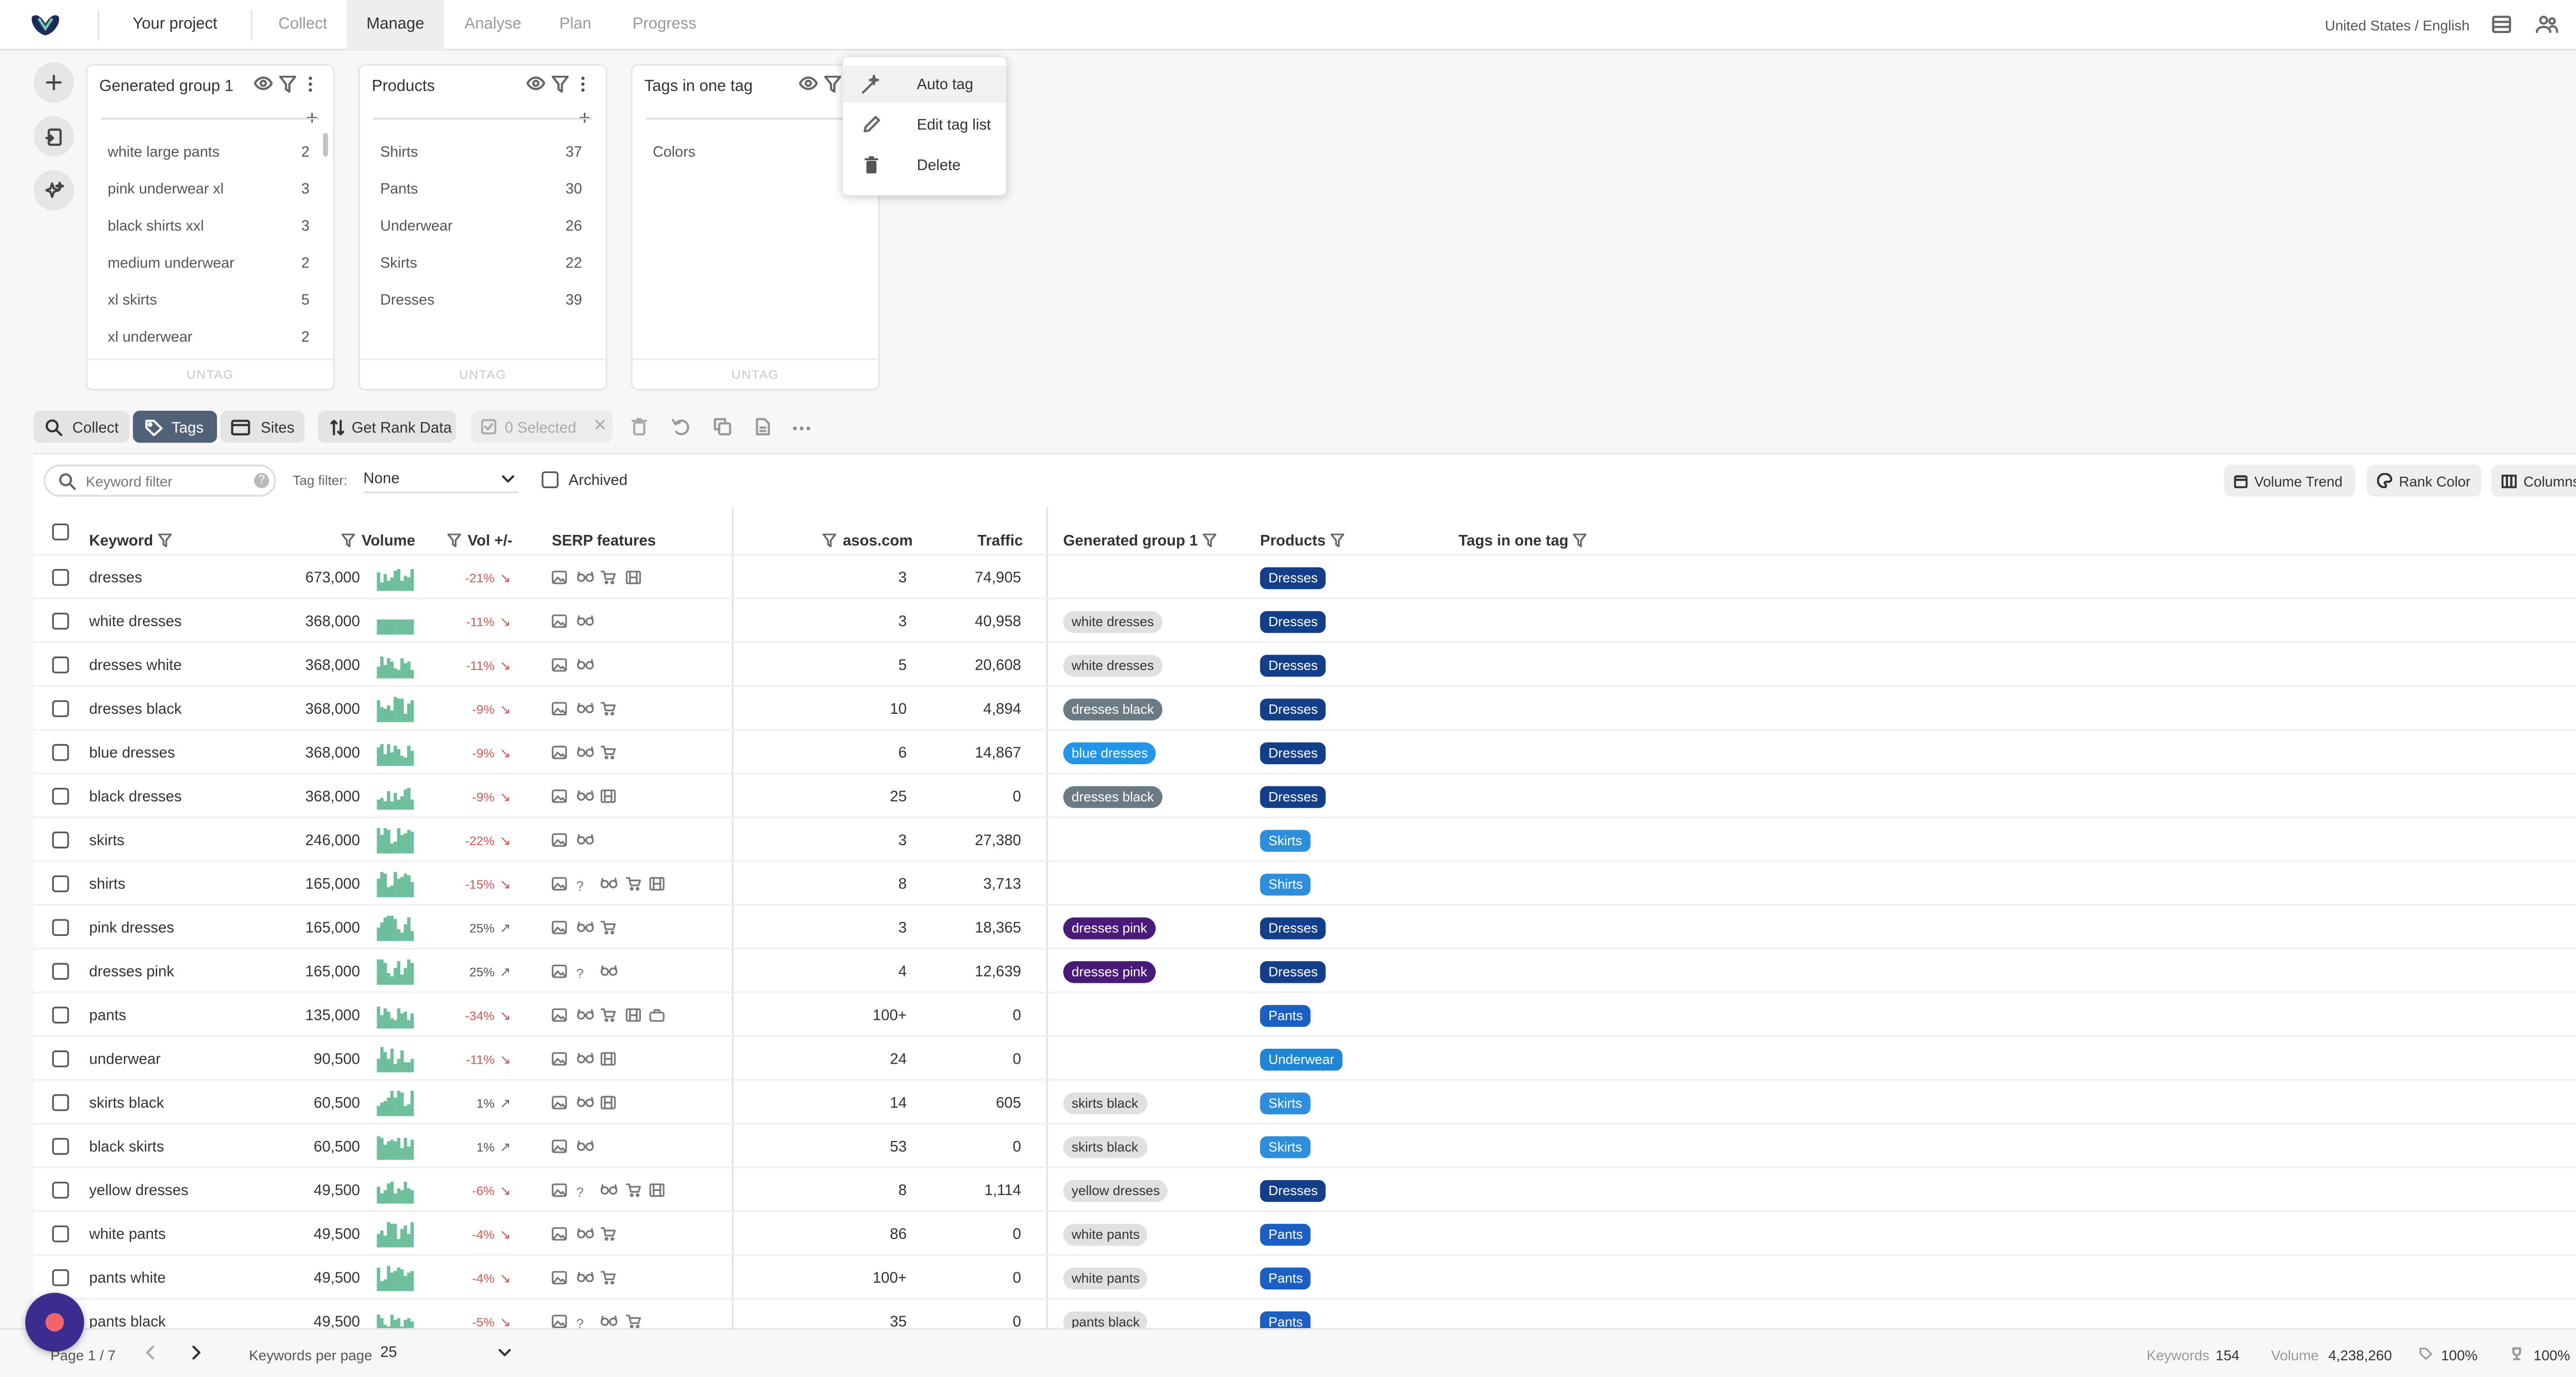 The width and height of the screenshot is (2576, 1377). Describe the element at coordinates (150, 1352) in the screenshot. I see `prev-page-icon` at that location.